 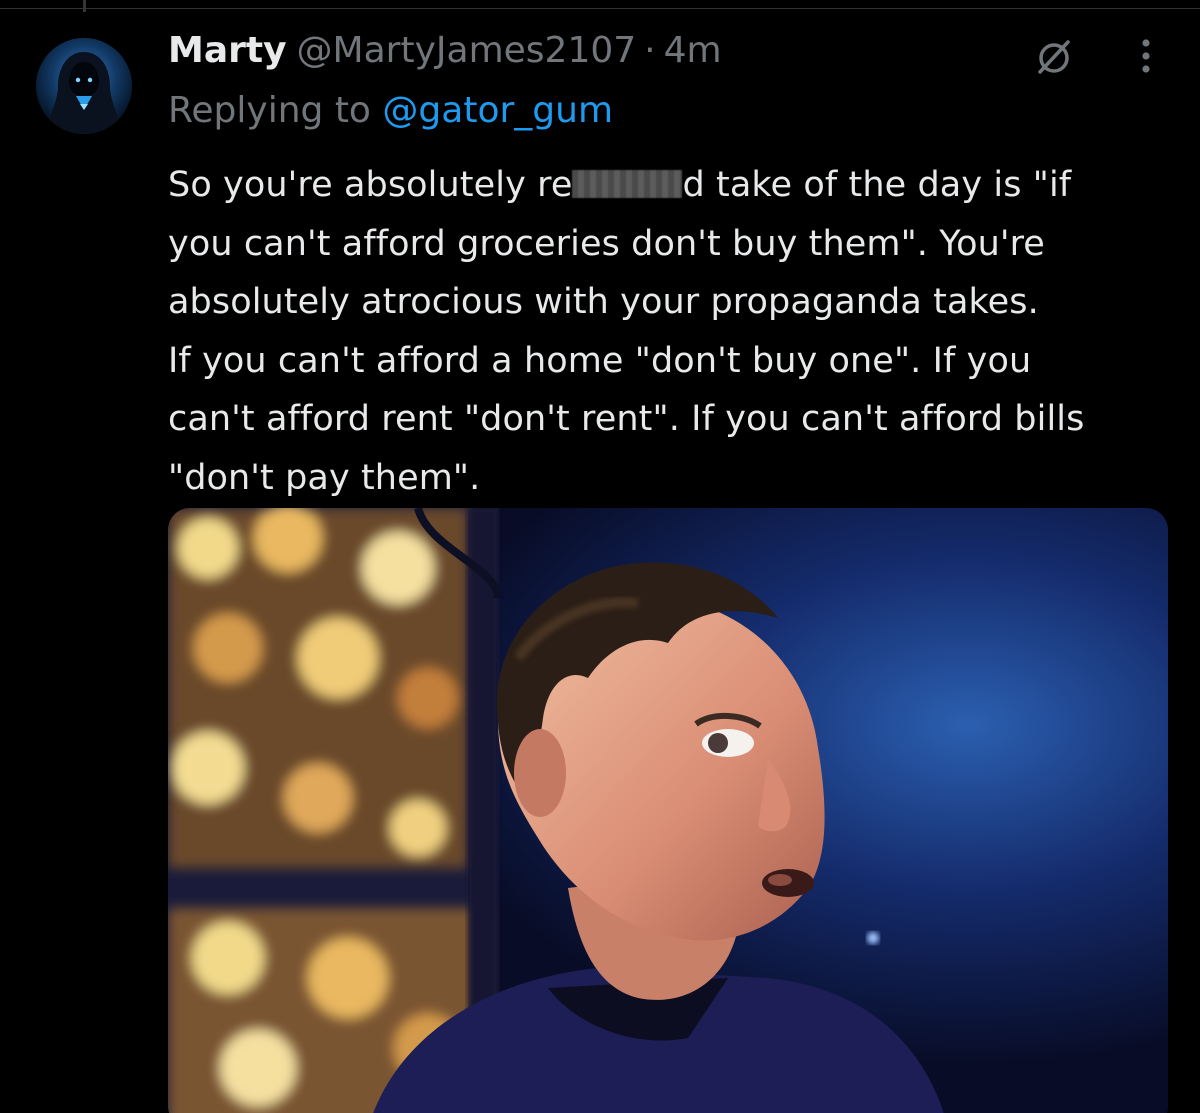 I want to click on mention-link: @gator_gum, so click(x=497, y=110).